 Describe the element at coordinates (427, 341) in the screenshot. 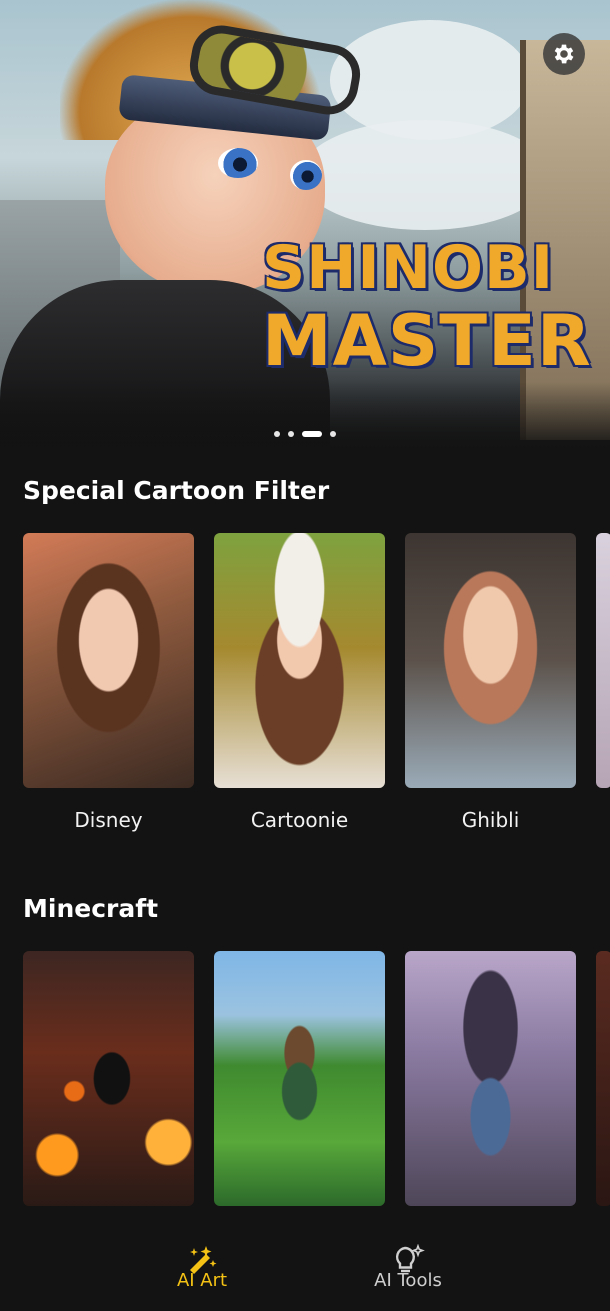

I see `hero-title-line2: MASTER` at that location.